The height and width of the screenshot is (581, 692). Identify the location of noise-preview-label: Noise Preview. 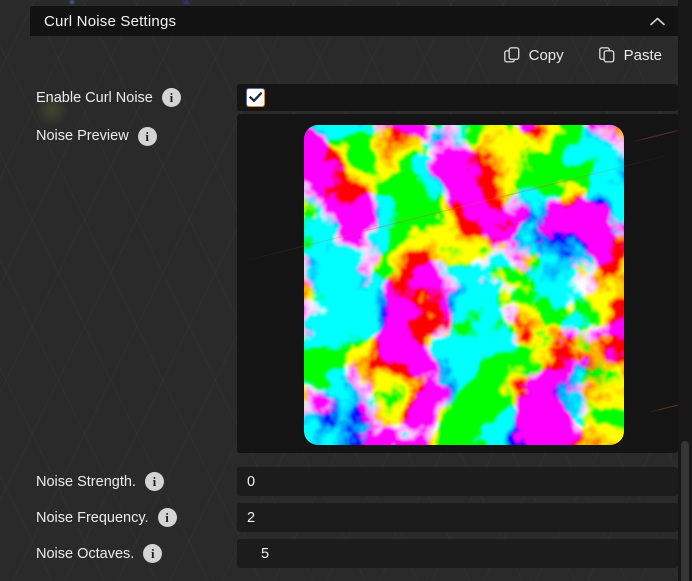
(82, 136).